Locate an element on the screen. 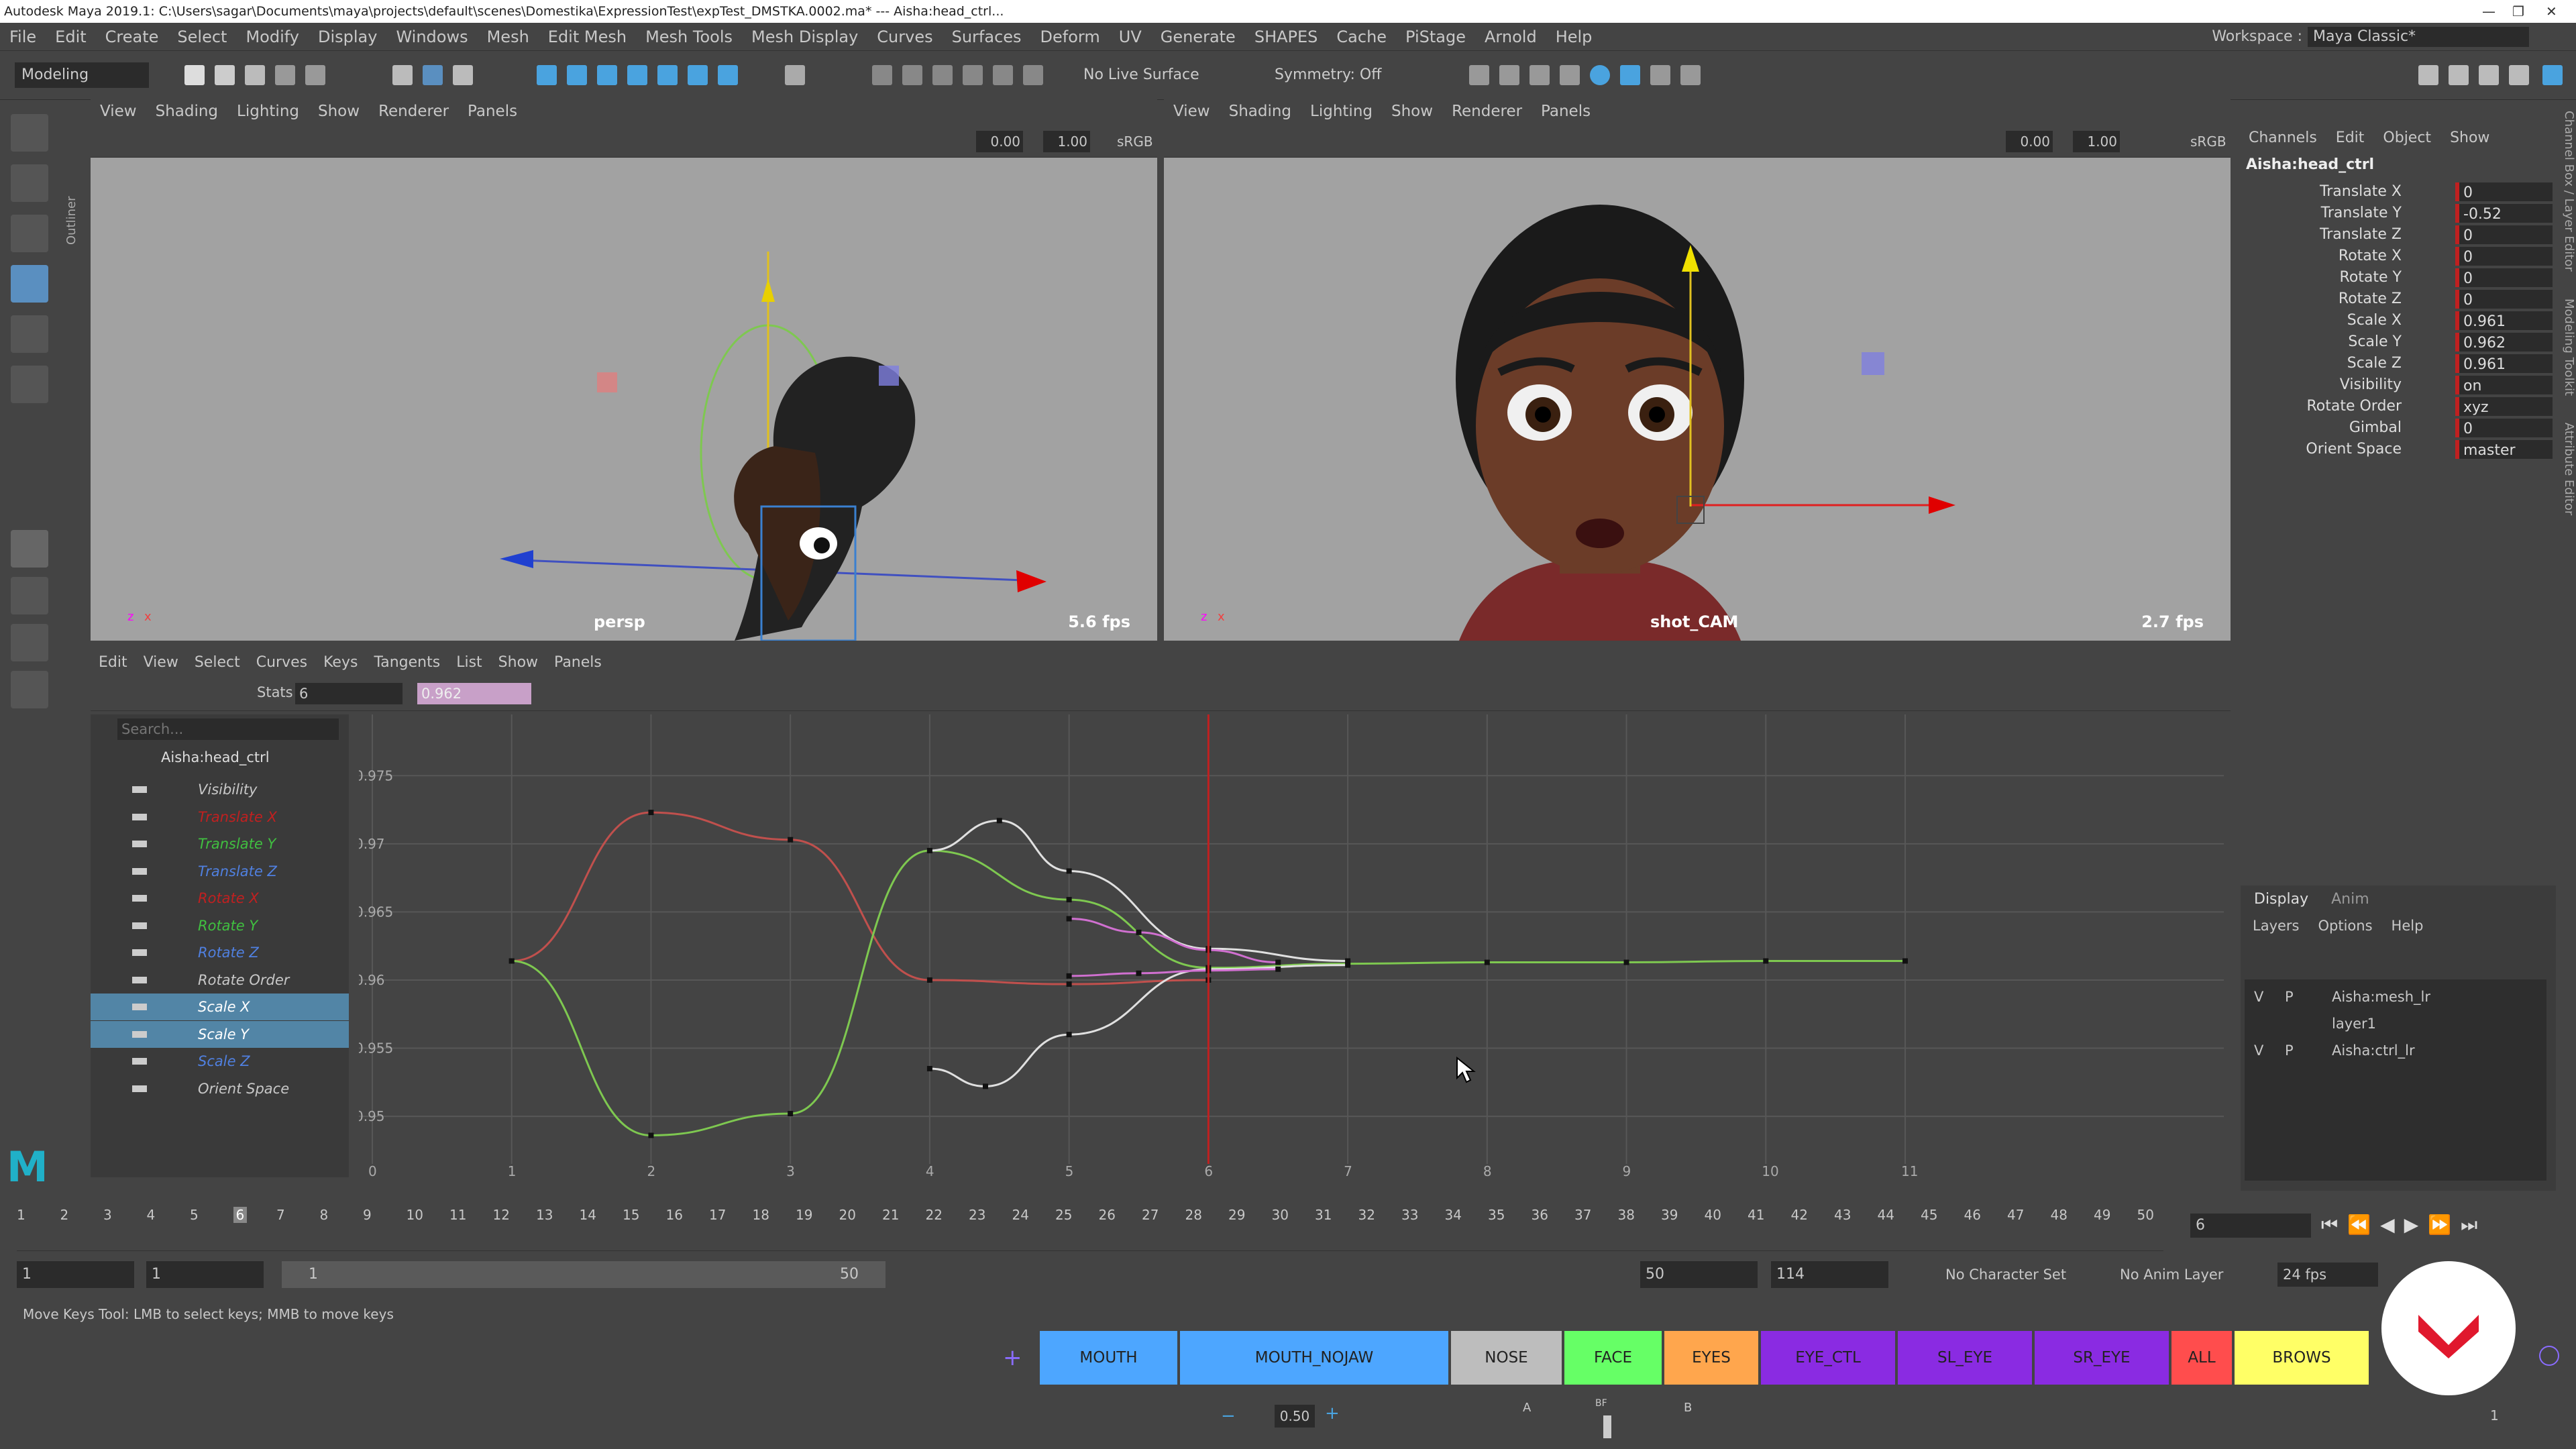 The width and height of the screenshot is (2576, 1449). graph-channel-row: Scale Y is located at coordinates (220, 1034).